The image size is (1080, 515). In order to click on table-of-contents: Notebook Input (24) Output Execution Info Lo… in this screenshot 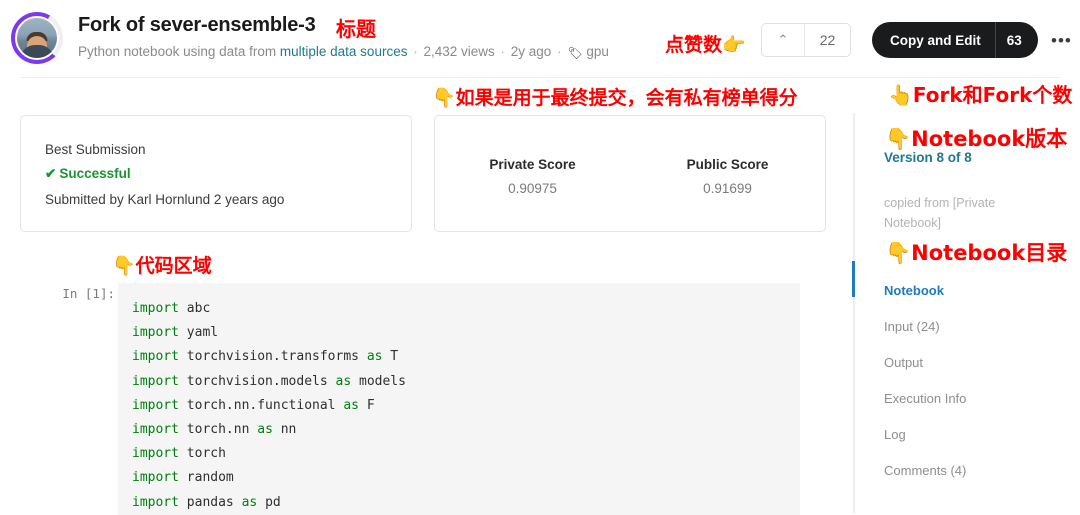, I will do `click(979, 380)`.